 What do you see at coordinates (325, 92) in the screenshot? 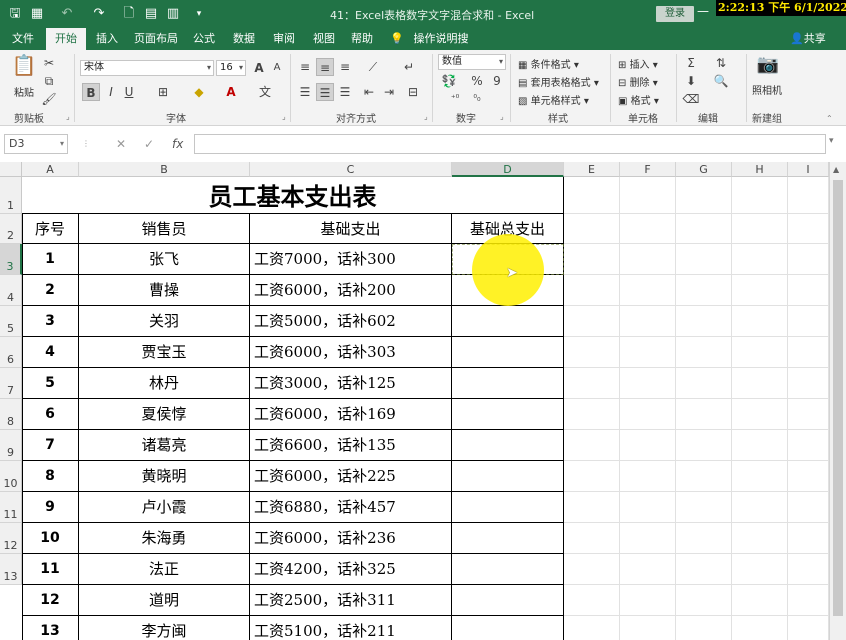
I see `align-center-icon: ☰` at bounding box center [325, 92].